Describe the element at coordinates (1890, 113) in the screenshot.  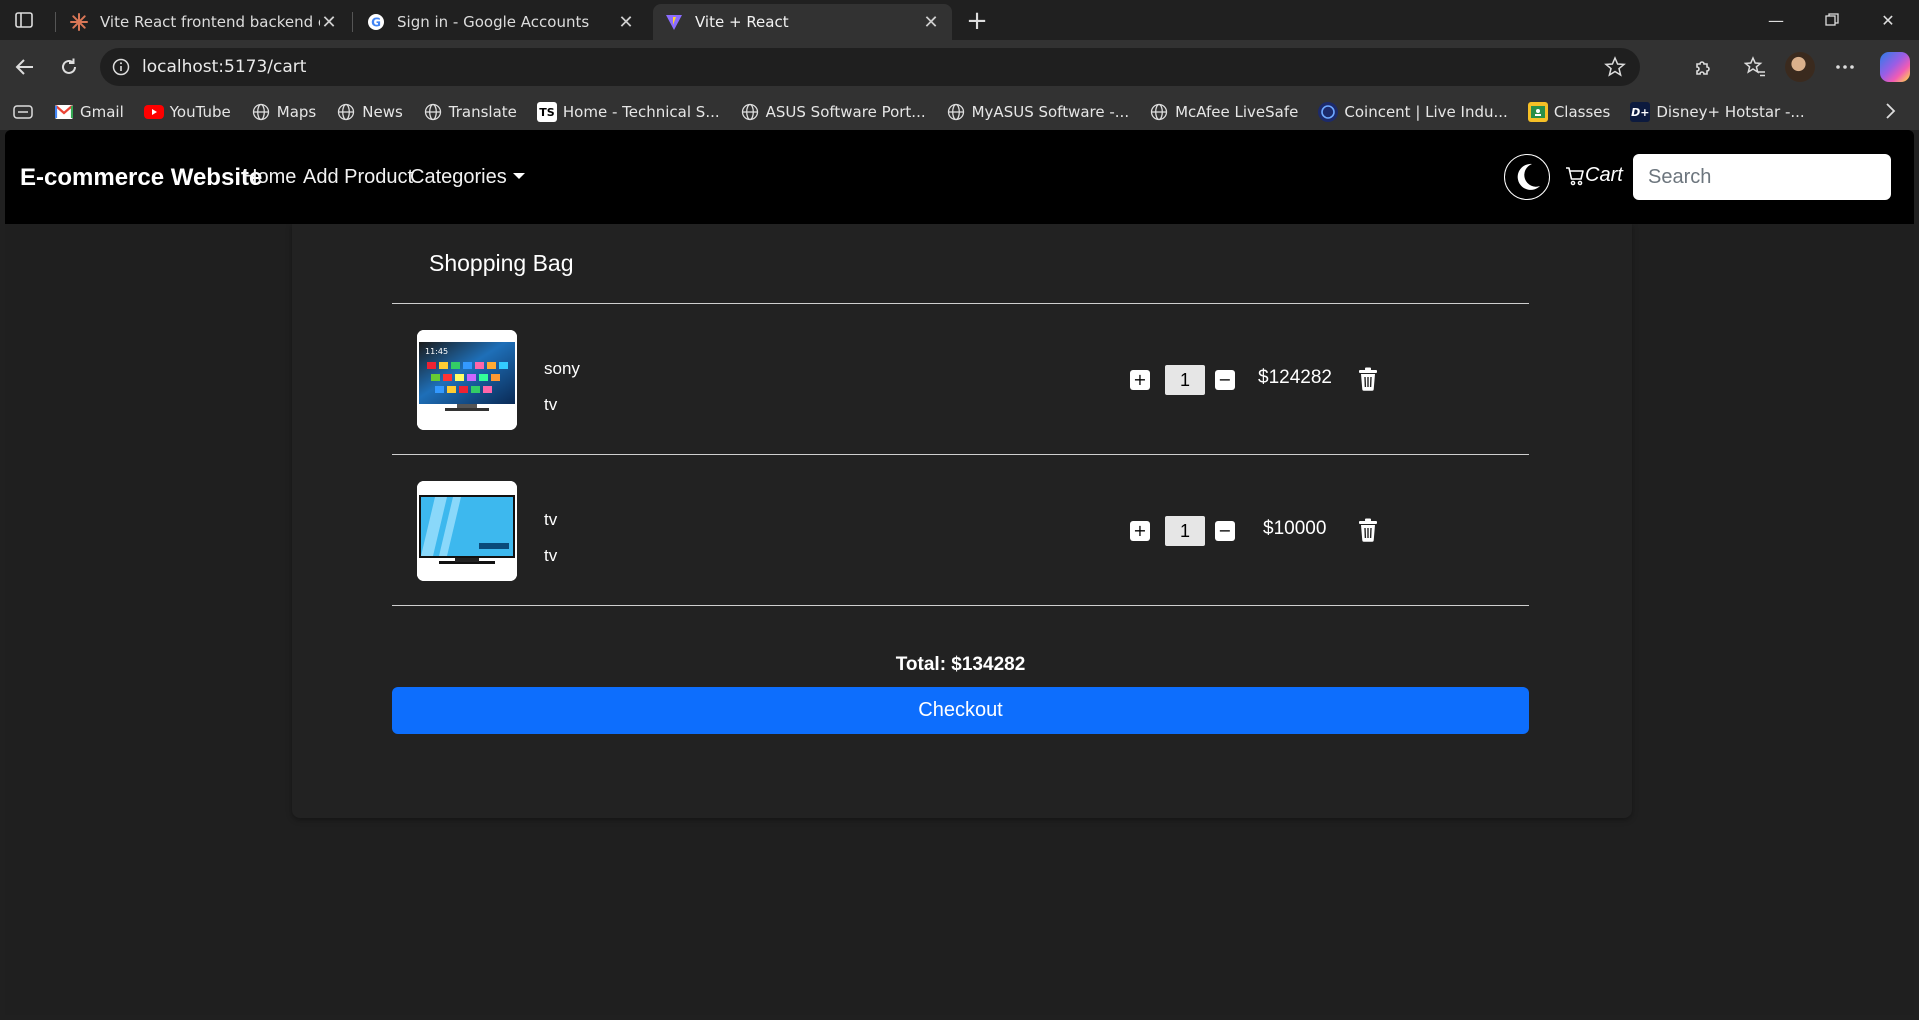
I see `chevron-right-icon` at that location.